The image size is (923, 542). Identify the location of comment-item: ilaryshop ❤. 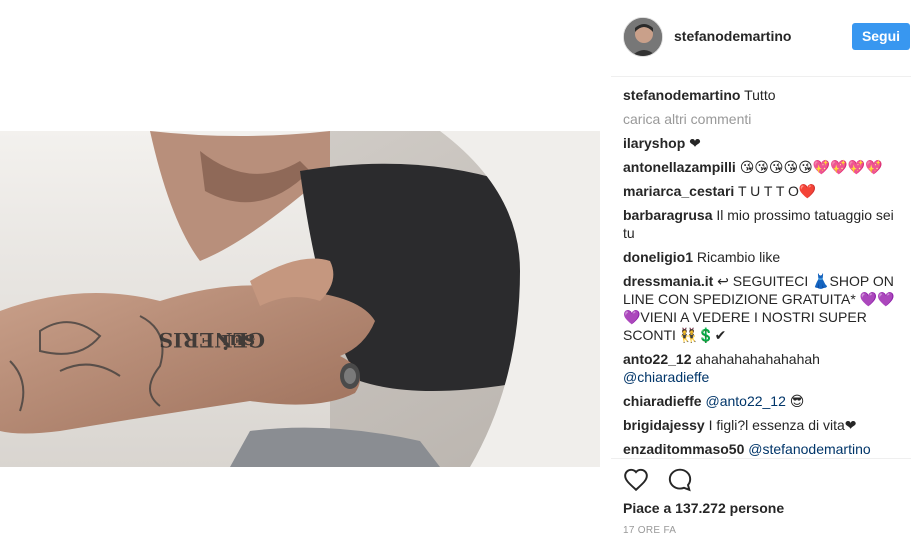
(764, 143).